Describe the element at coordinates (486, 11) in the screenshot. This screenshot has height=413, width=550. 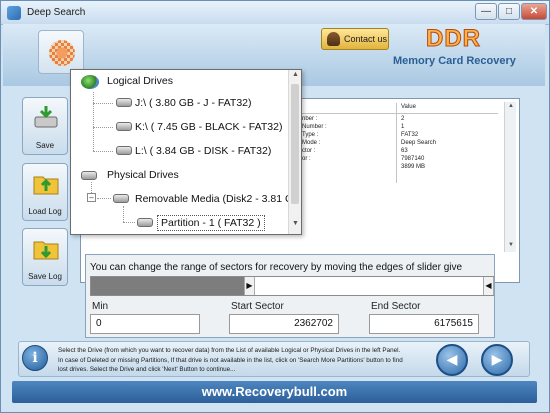
I see `minimize-button: —` at that location.